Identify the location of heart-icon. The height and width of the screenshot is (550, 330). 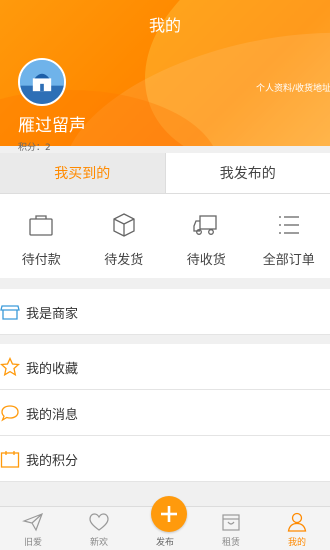
(99, 522).